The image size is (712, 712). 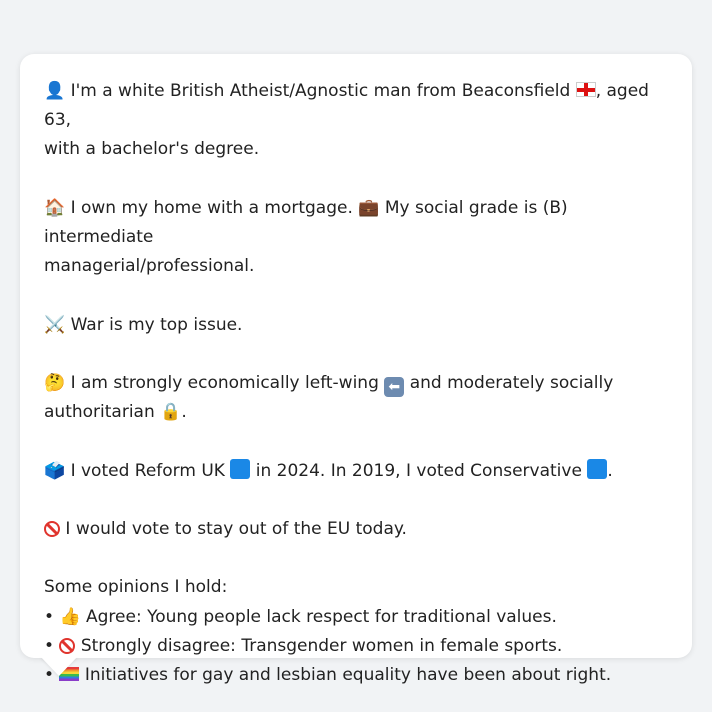 I want to click on social-grade-detail: managerial/professional., so click(x=149, y=266).